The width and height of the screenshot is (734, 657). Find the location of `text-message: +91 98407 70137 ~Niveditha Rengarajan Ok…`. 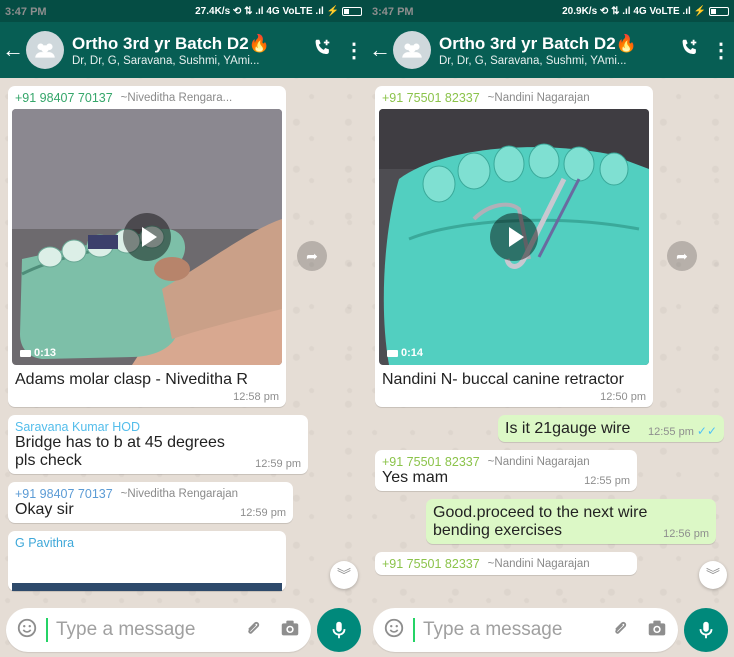

text-message: +91 98407 70137 ~Niveditha Rengarajan Ok… is located at coordinates (150, 502).